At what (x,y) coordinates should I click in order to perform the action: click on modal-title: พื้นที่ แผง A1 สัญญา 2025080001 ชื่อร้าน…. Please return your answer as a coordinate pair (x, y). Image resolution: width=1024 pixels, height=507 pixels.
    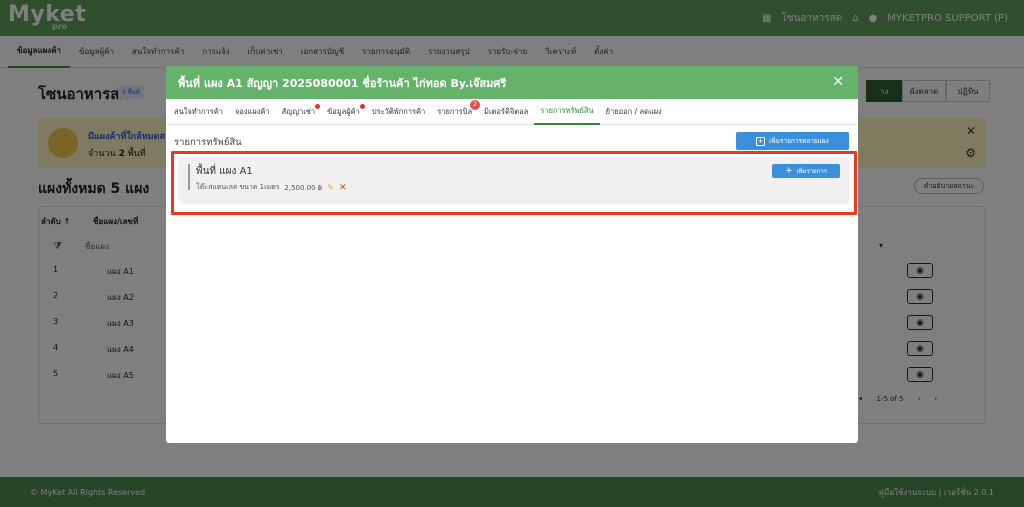
    Looking at the image, I should click on (342, 83).